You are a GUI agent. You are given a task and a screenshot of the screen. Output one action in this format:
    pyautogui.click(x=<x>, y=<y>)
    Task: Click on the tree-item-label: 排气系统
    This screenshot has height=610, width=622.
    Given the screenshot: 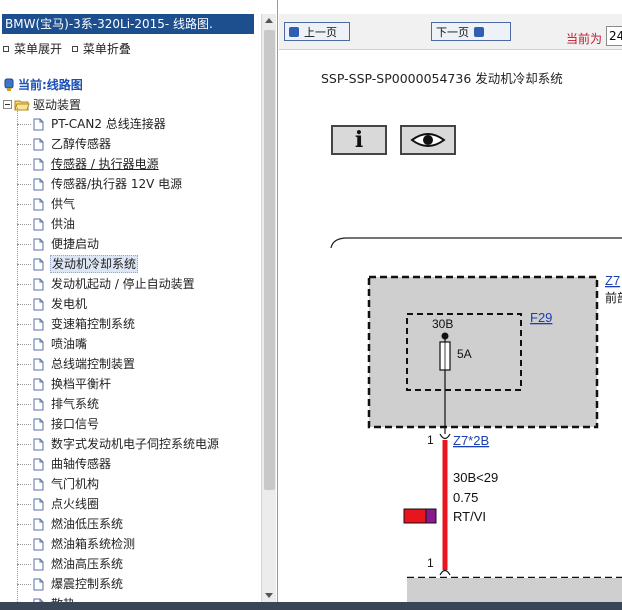 What is the action you would take?
    pyautogui.click(x=75, y=404)
    